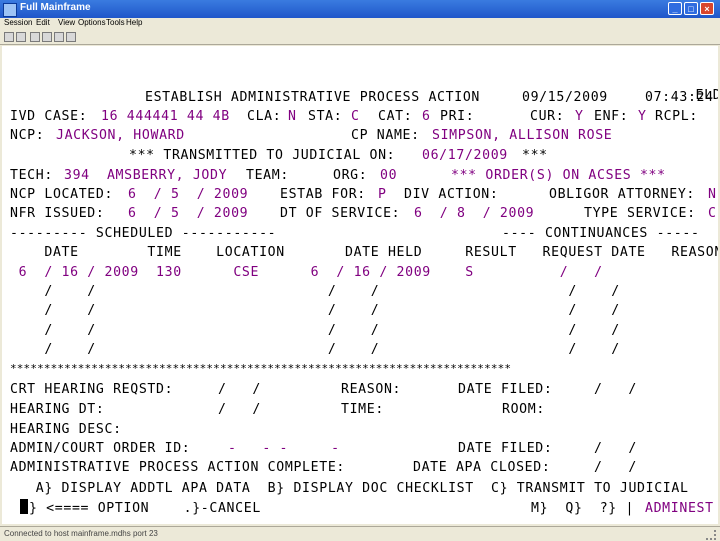 The width and height of the screenshot is (720, 541). What do you see at coordinates (385, 135) in the screenshot?
I see `cp-name-label: CP NAME:` at bounding box center [385, 135].